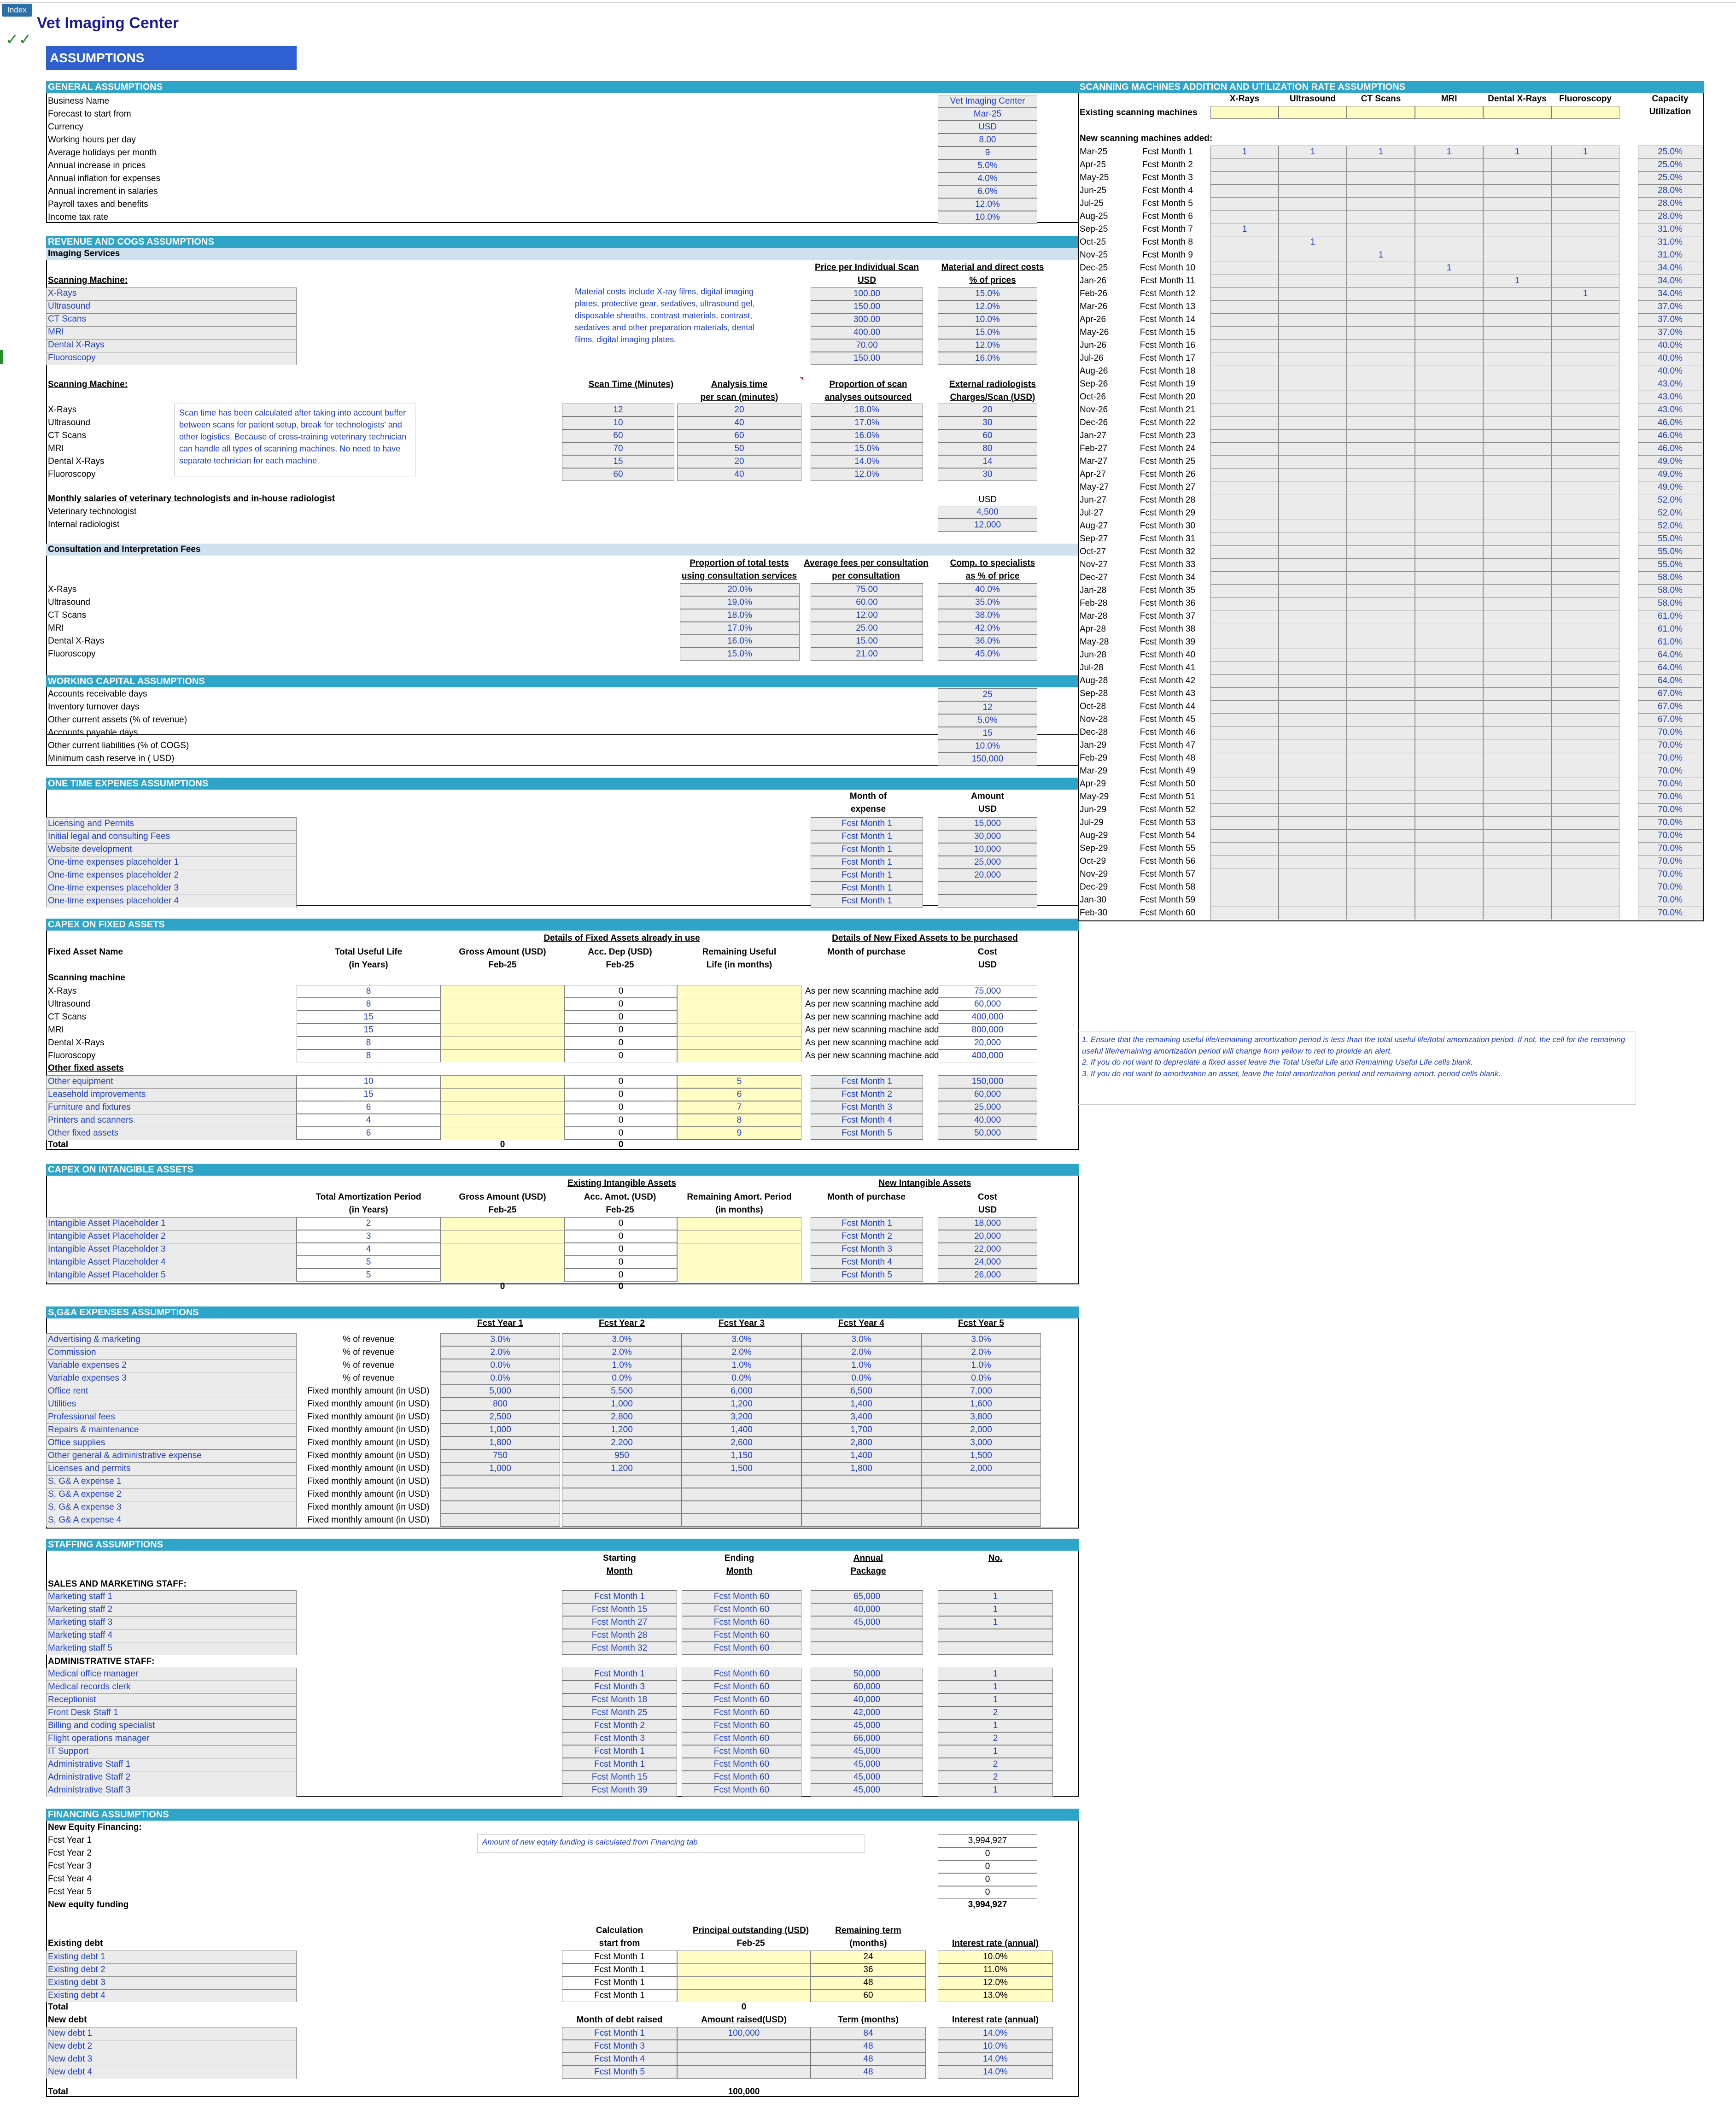 This screenshot has height=2109, width=1736. Describe the element at coordinates (867, 1094) in the screenshot. I see `purchase-month-cell: Fcst Month 2` at that location.